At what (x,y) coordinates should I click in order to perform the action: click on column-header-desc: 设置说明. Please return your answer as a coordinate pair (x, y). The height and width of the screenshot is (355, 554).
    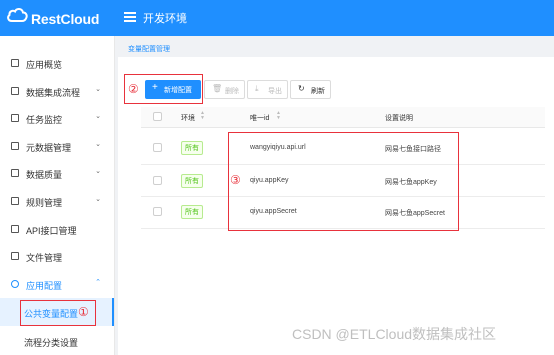
    Looking at the image, I should click on (399, 118).